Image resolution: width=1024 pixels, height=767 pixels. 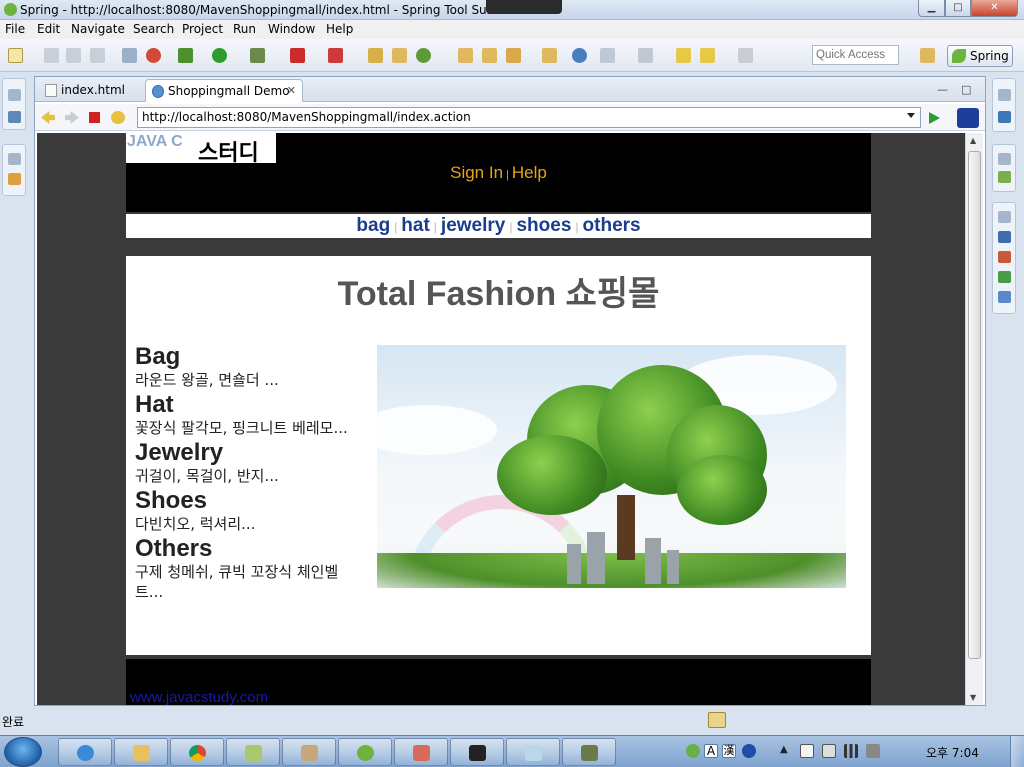 I want to click on new-spring-project-icon, so click(x=375, y=55).